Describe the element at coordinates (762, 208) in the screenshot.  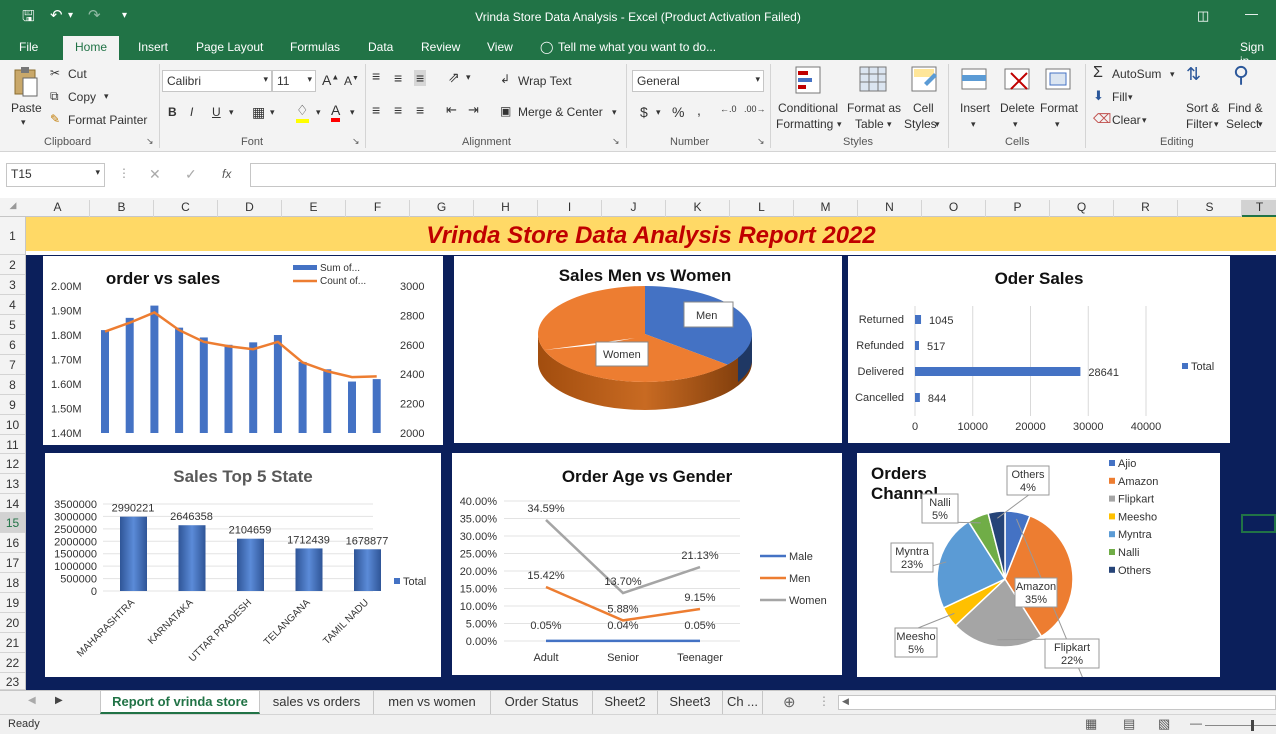
I see `column-header: L` at that location.